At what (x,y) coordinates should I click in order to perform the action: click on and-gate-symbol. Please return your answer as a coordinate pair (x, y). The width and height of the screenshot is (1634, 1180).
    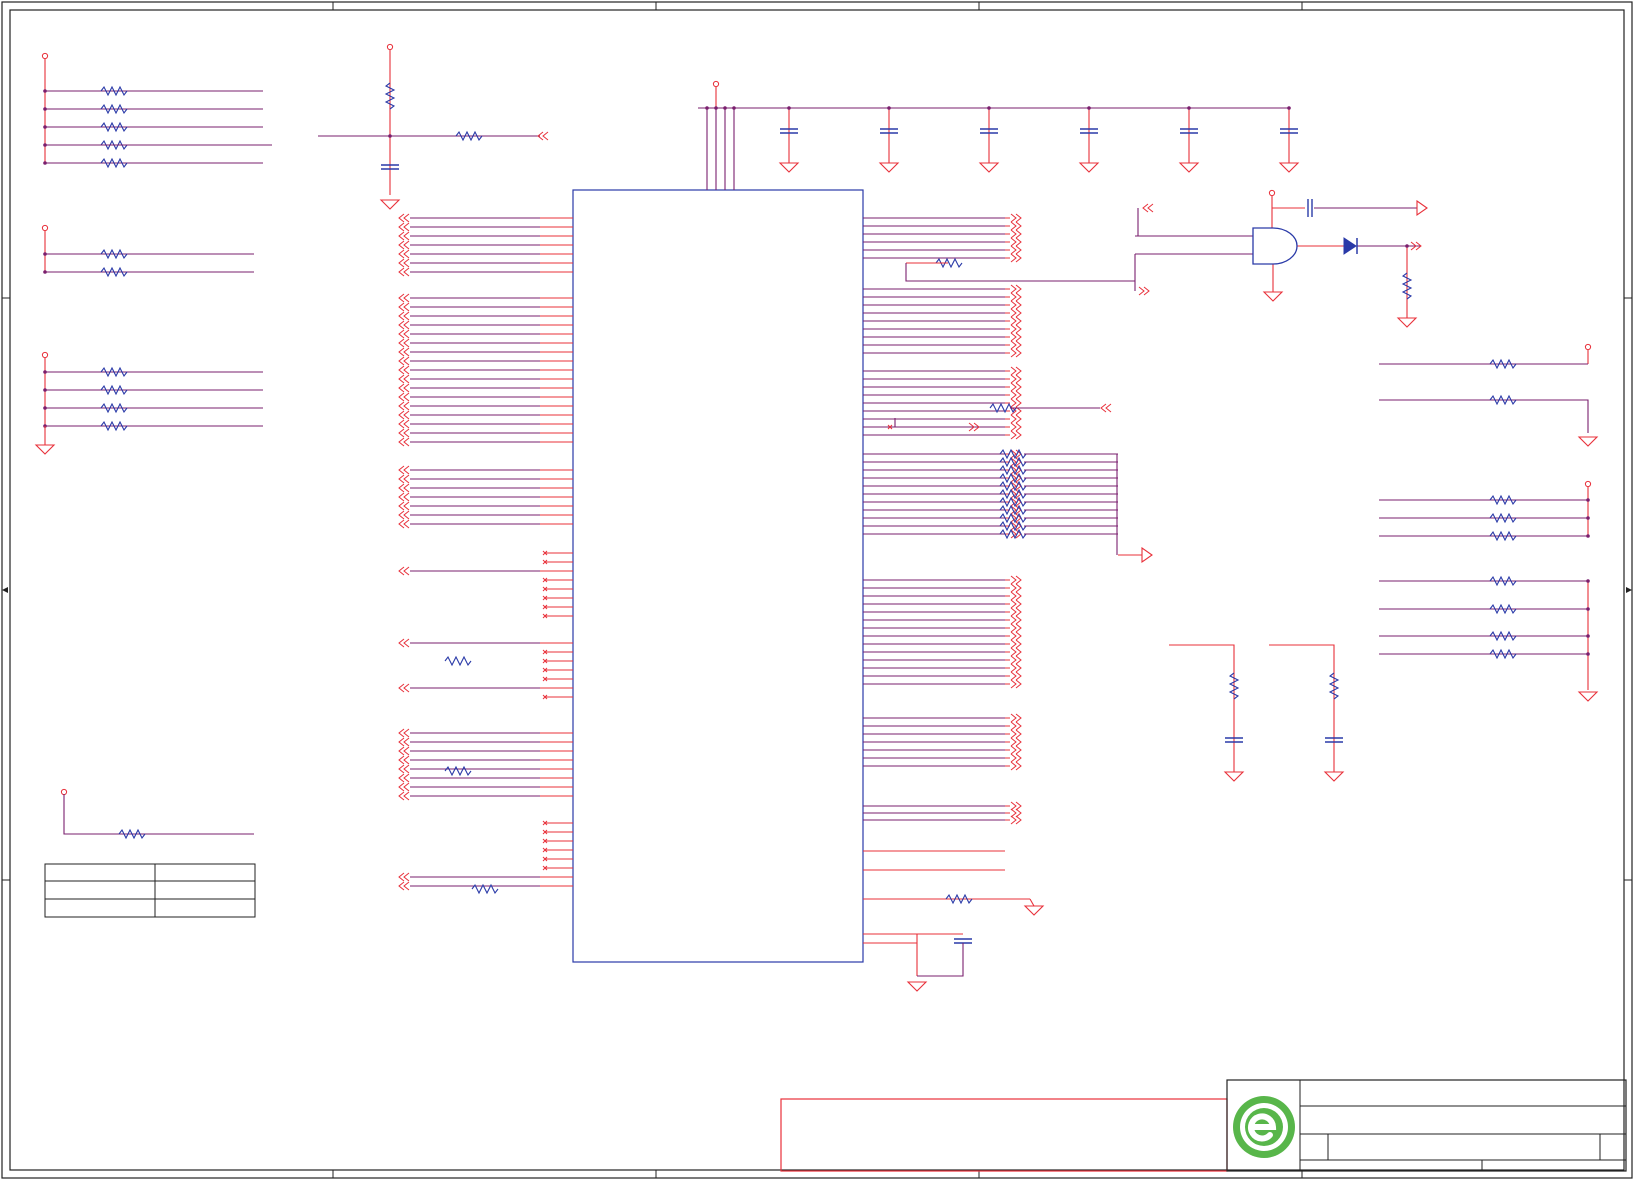
    Looking at the image, I should click on (1275, 246).